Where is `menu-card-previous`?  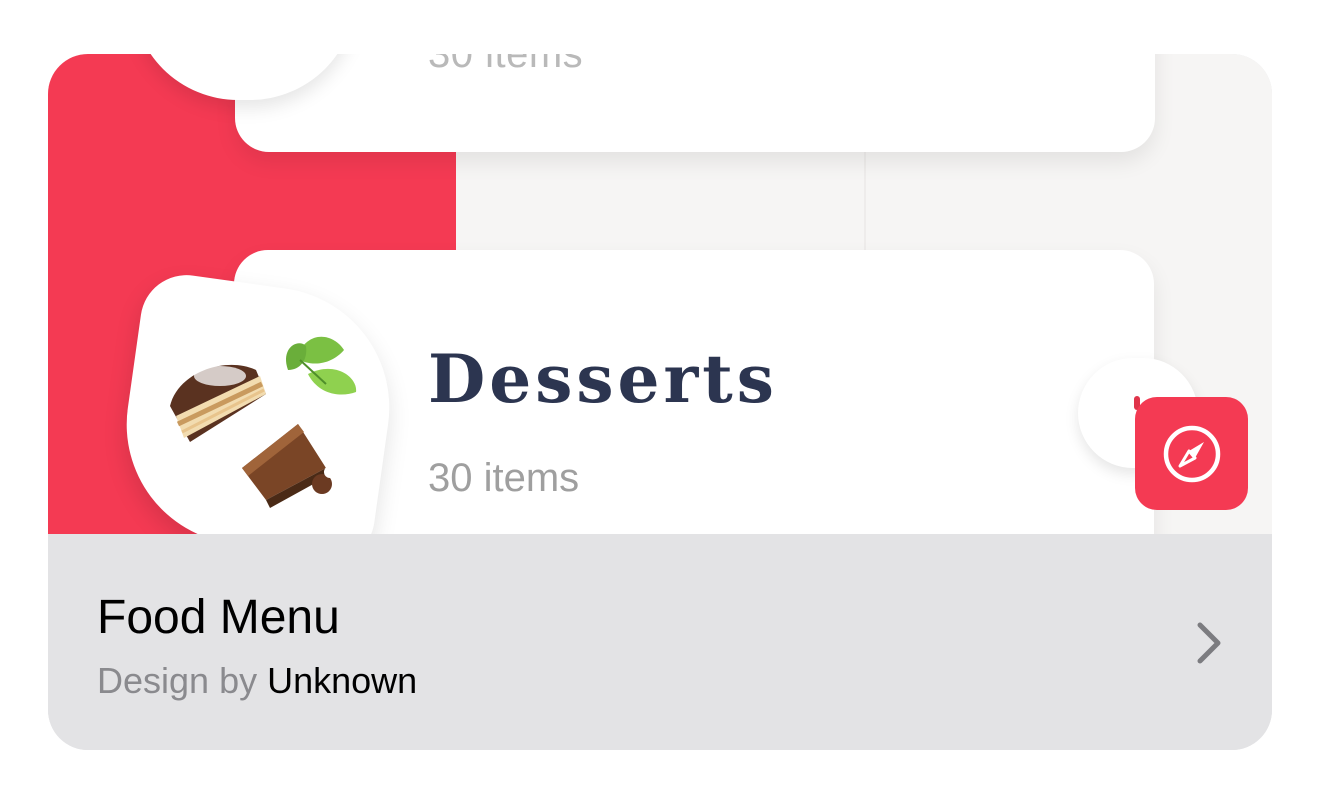
menu-card-previous is located at coordinates (695, 103).